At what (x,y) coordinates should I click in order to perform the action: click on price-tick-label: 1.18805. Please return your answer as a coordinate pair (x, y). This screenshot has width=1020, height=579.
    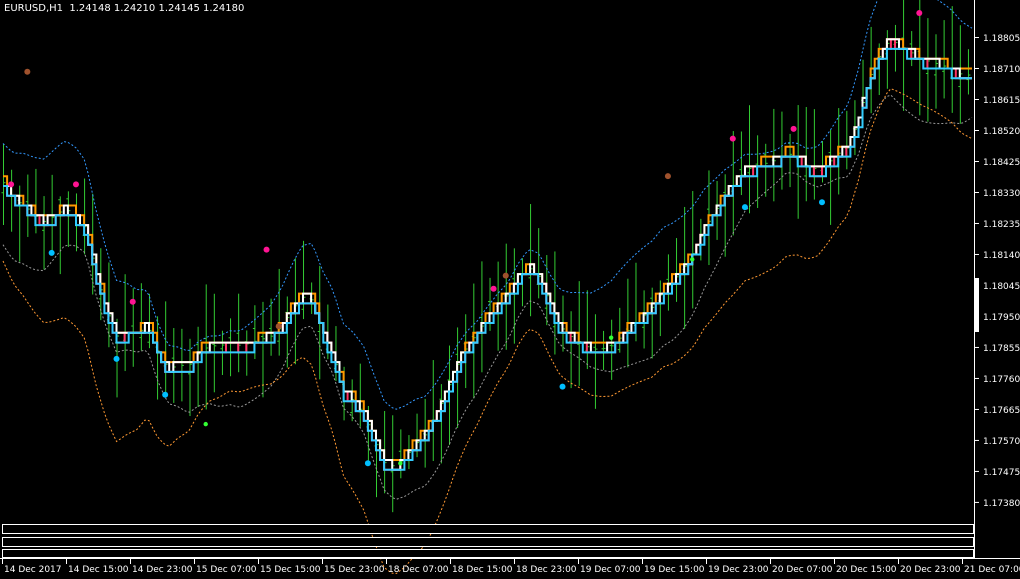
    Looking at the image, I should click on (1001, 39).